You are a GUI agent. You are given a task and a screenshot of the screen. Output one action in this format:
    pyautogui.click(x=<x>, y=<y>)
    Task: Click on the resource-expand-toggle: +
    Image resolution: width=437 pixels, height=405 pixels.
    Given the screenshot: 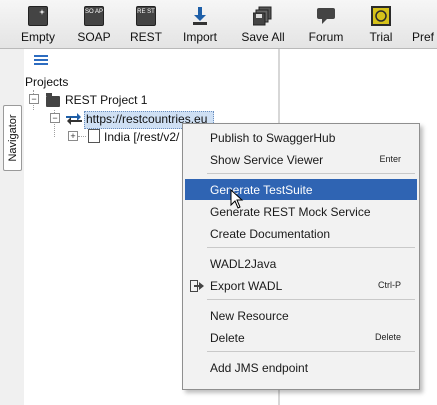 What is the action you would take?
    pyautogui.click(x=73, y=136)
    